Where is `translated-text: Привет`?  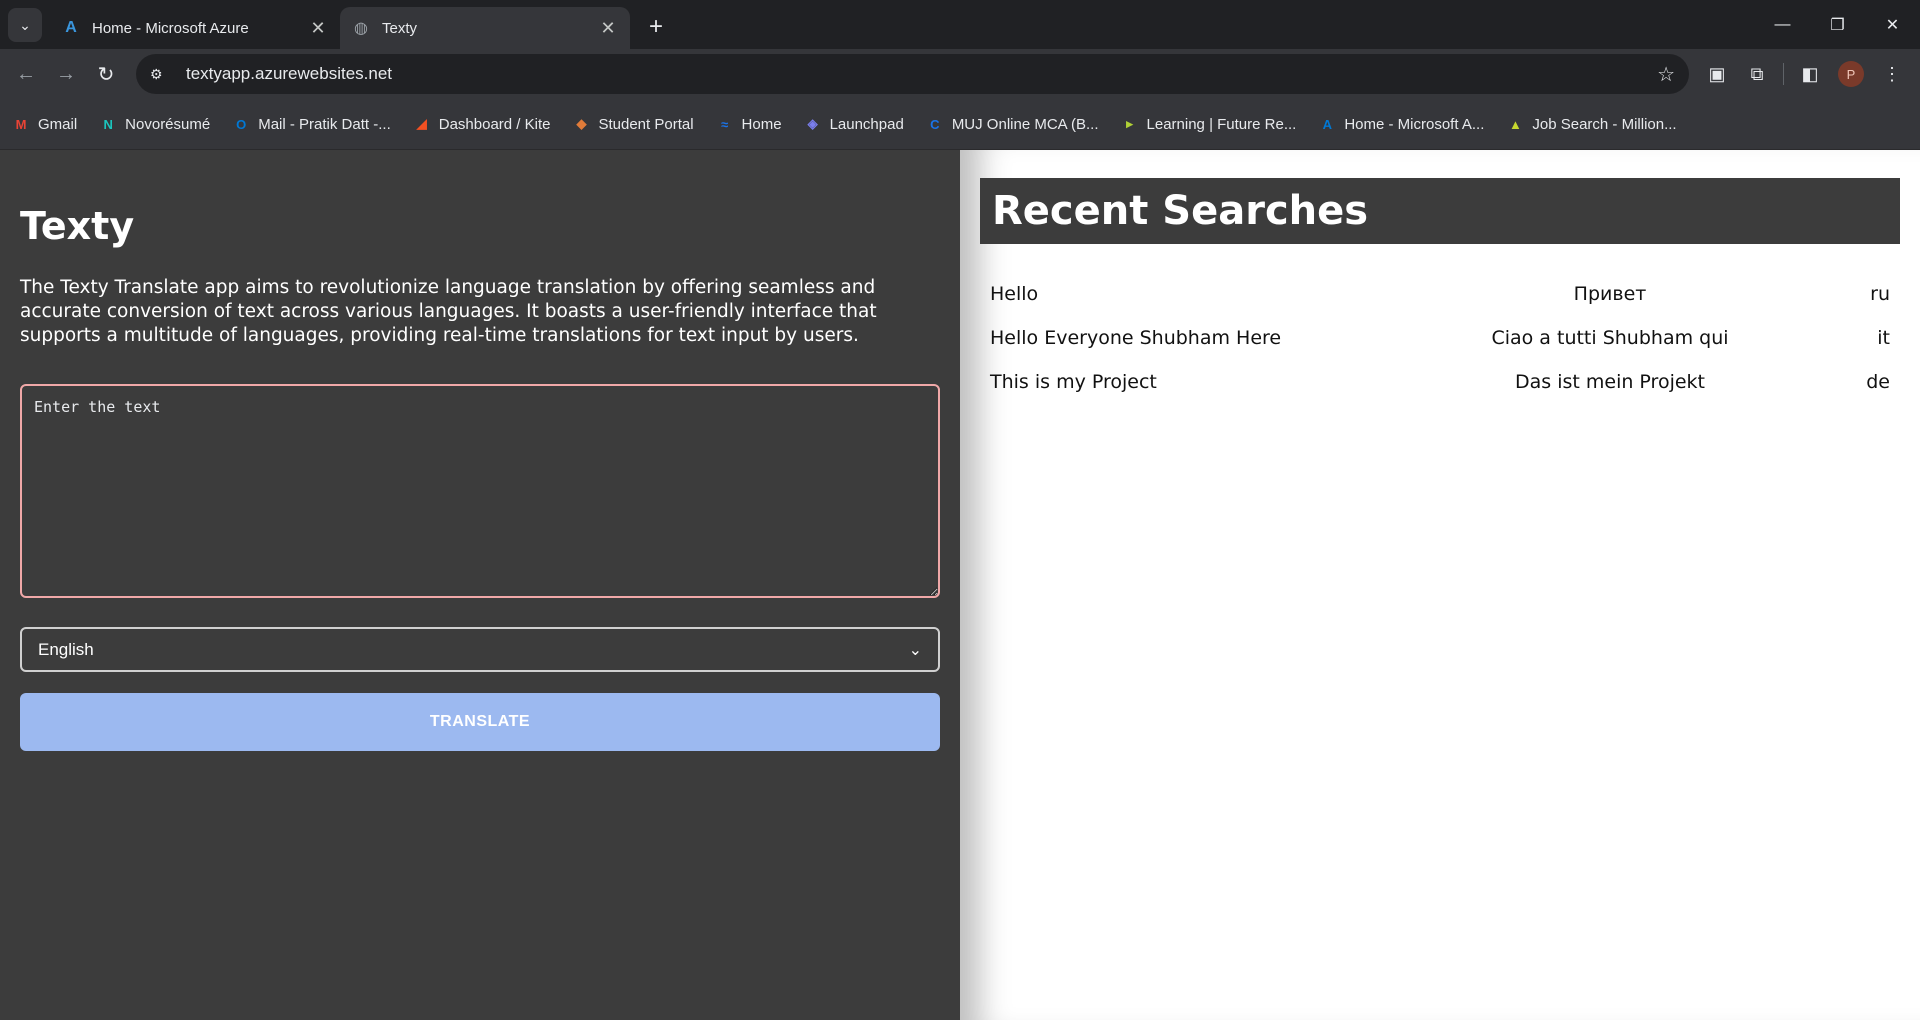
translated-text: Привет is located at coordinates (1610, 294).